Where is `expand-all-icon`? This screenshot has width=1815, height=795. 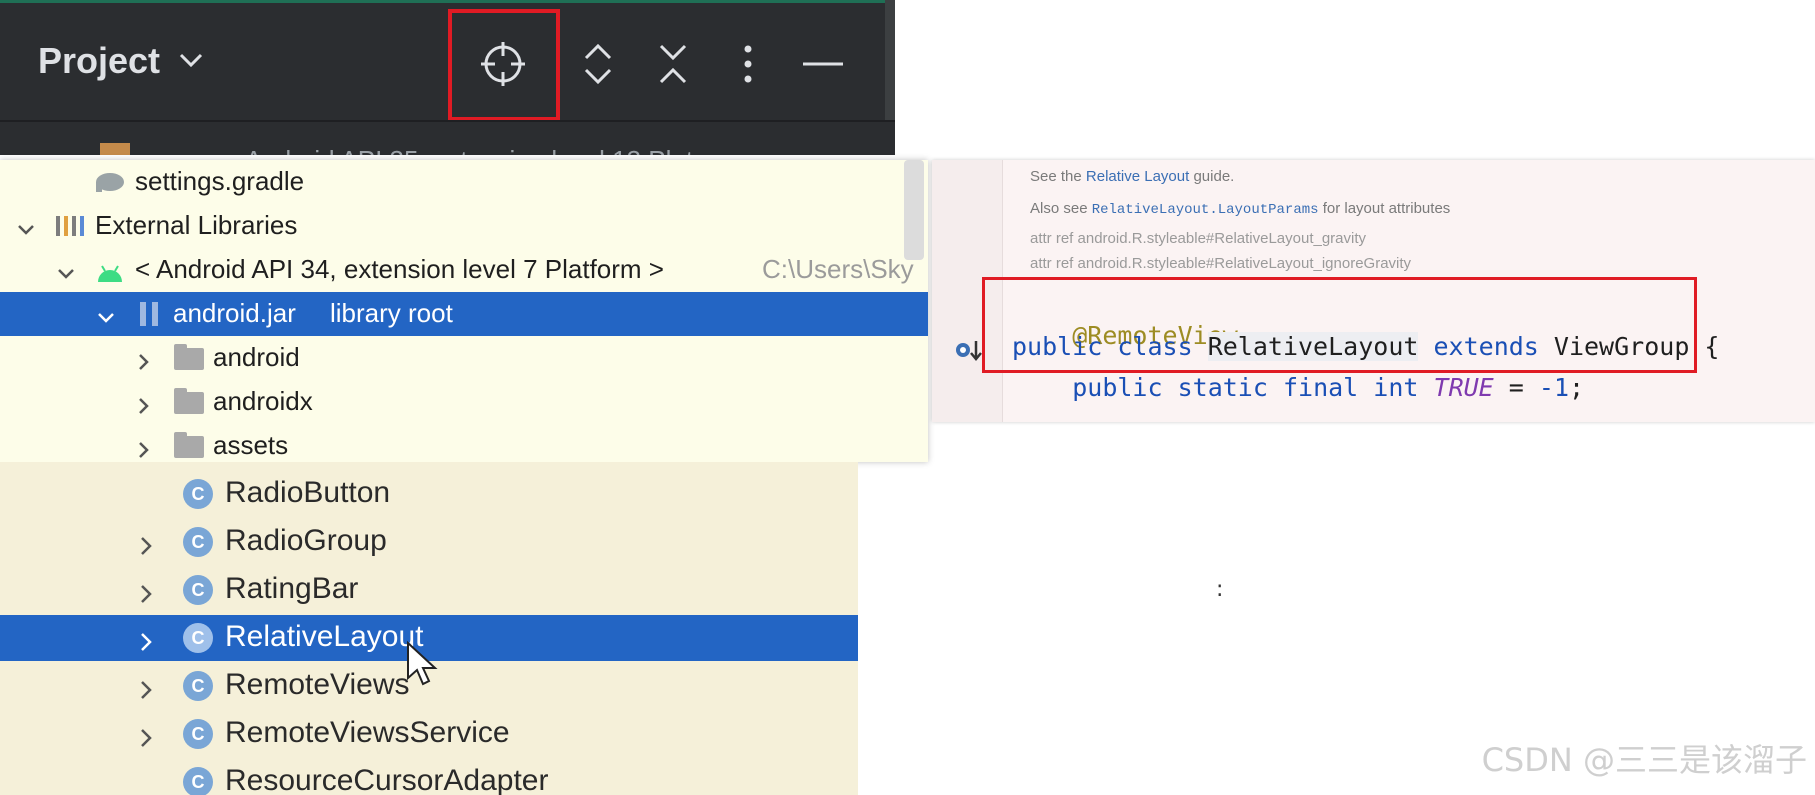 expand-all-icon is located at coordinates (598, 64).